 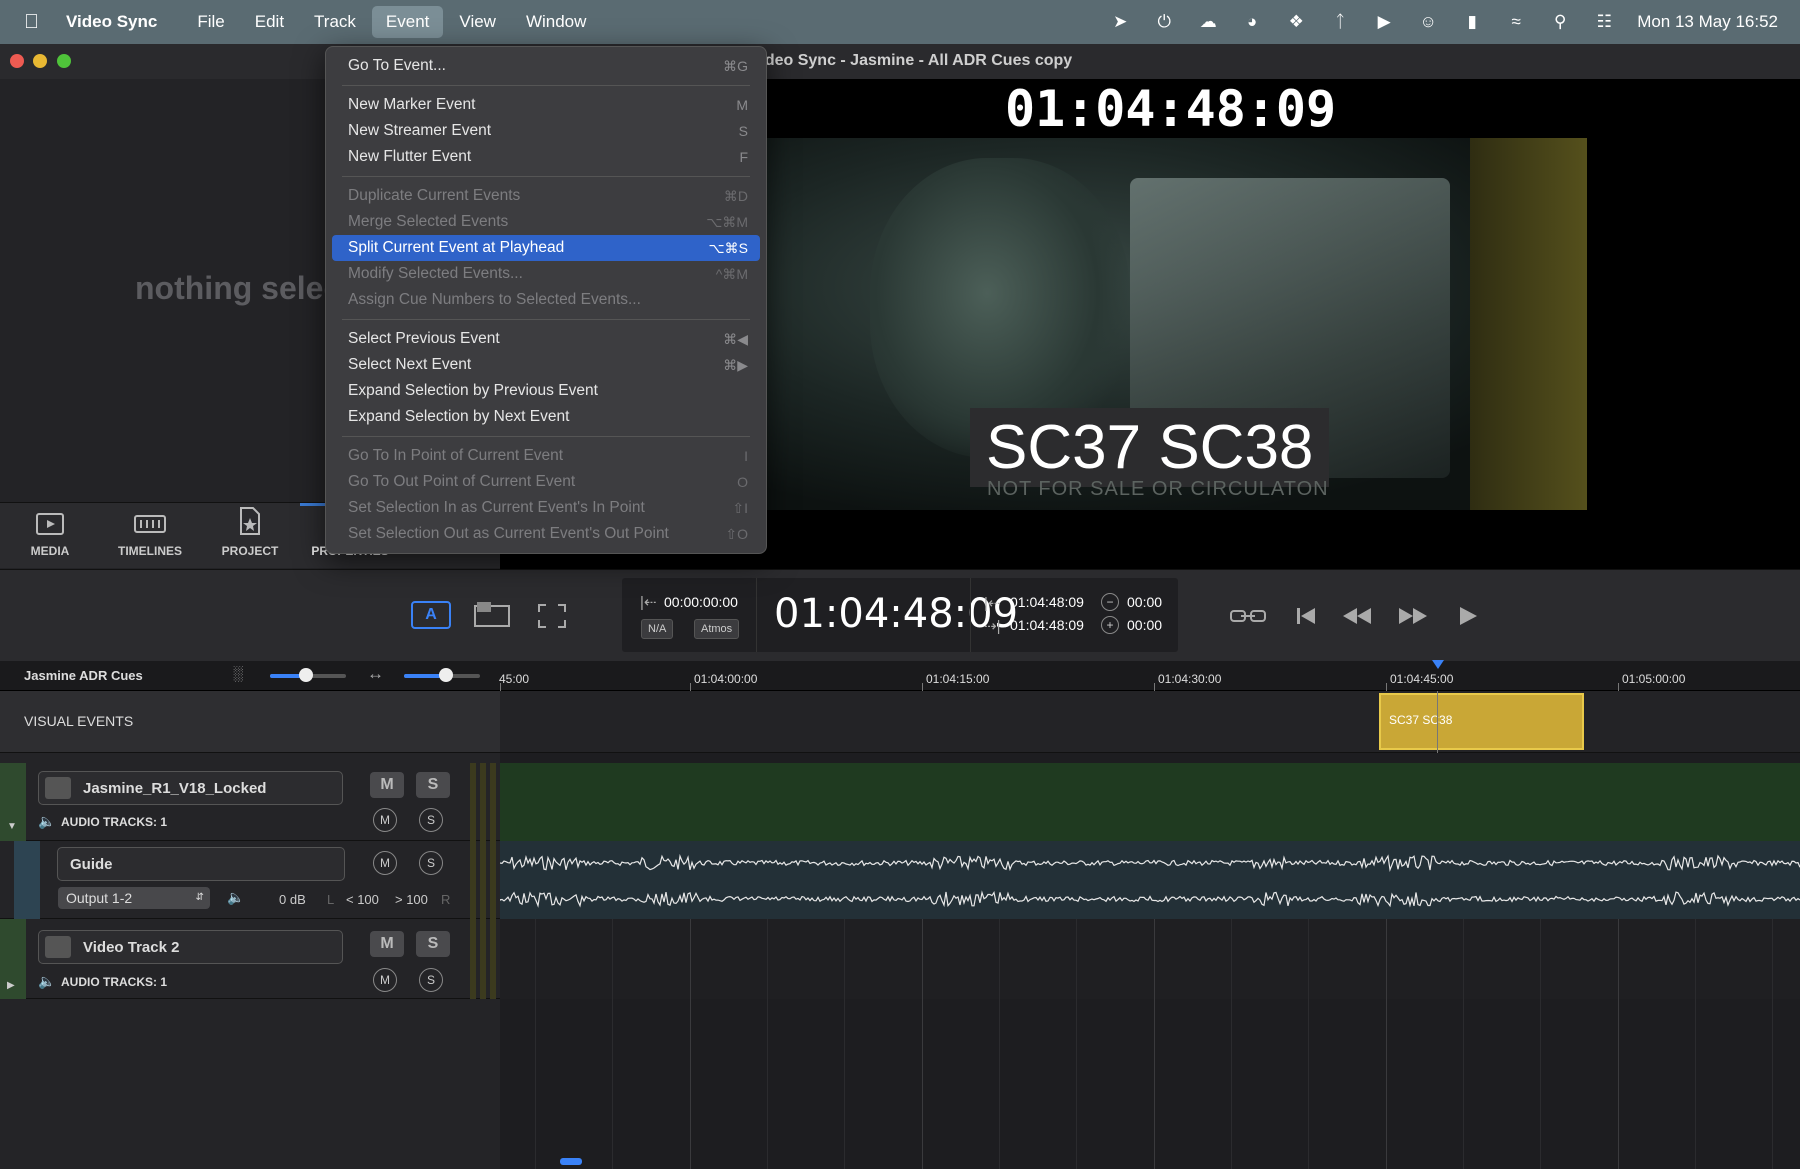 I want to click on dropbox-icon: ❖, so click(x=1296, y=22).